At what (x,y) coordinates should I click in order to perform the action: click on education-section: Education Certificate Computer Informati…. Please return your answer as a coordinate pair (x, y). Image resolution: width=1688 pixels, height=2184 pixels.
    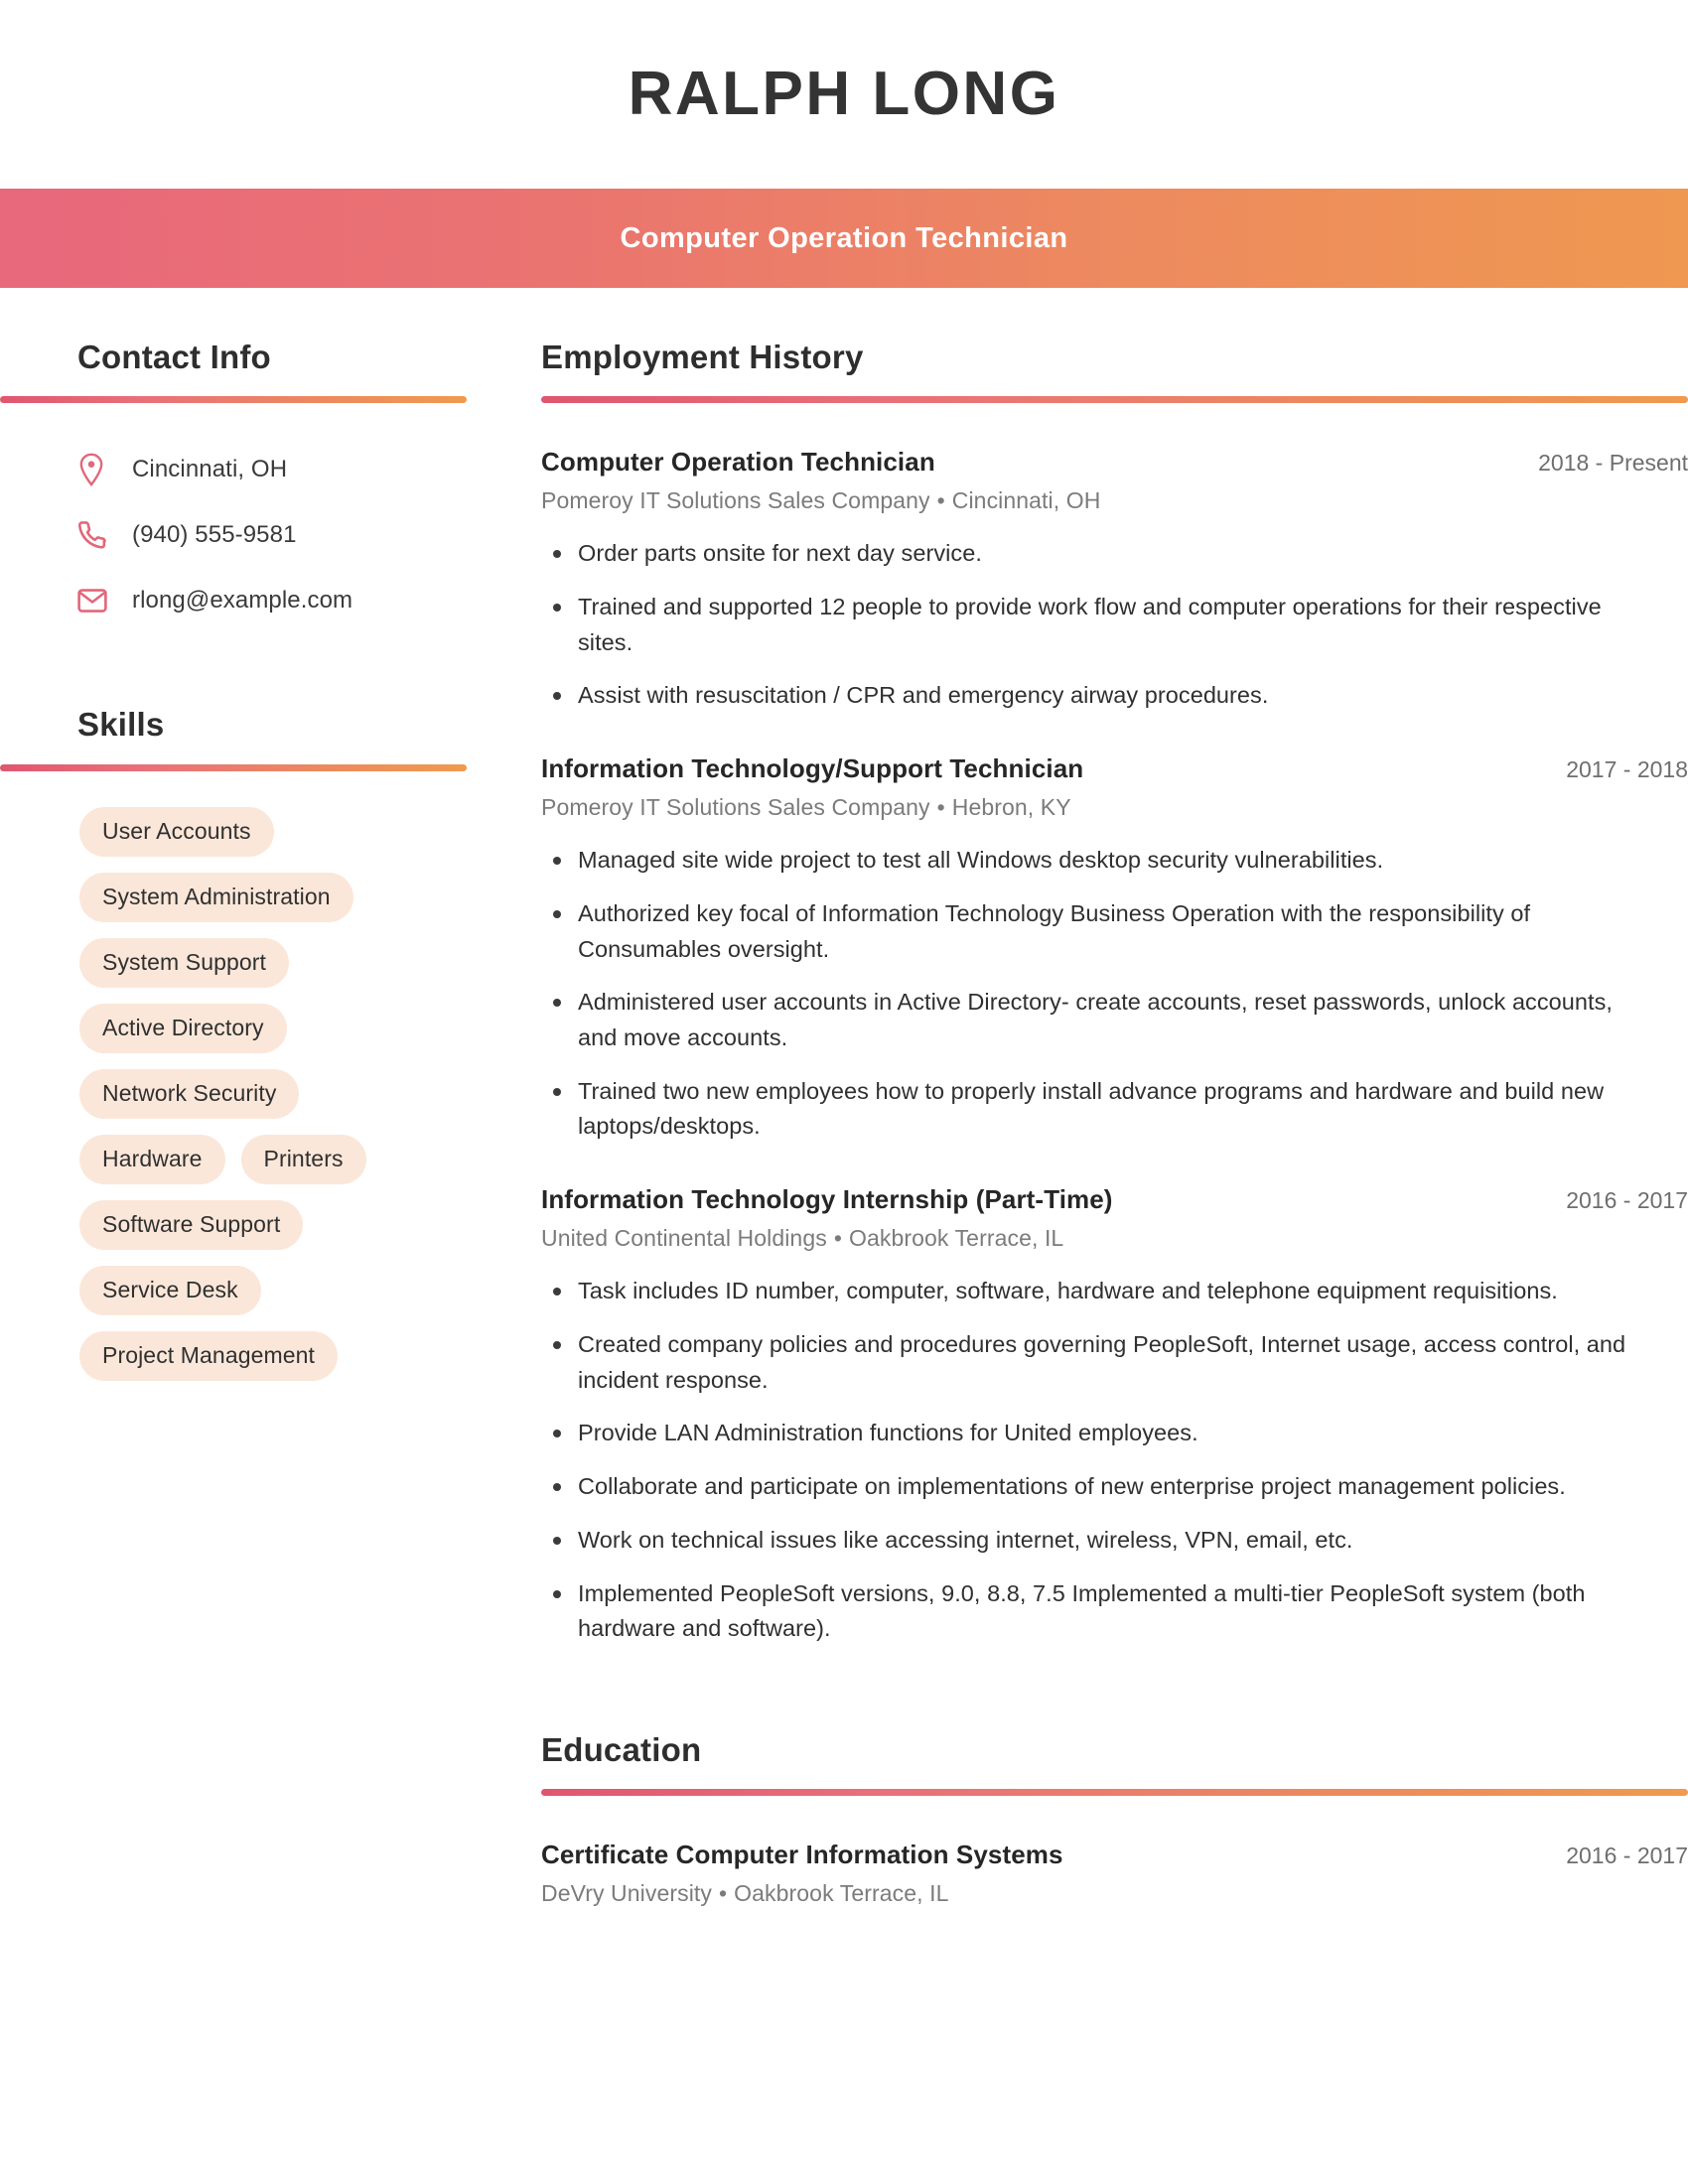
    Looking at the image, I should click on (1114, 1818).